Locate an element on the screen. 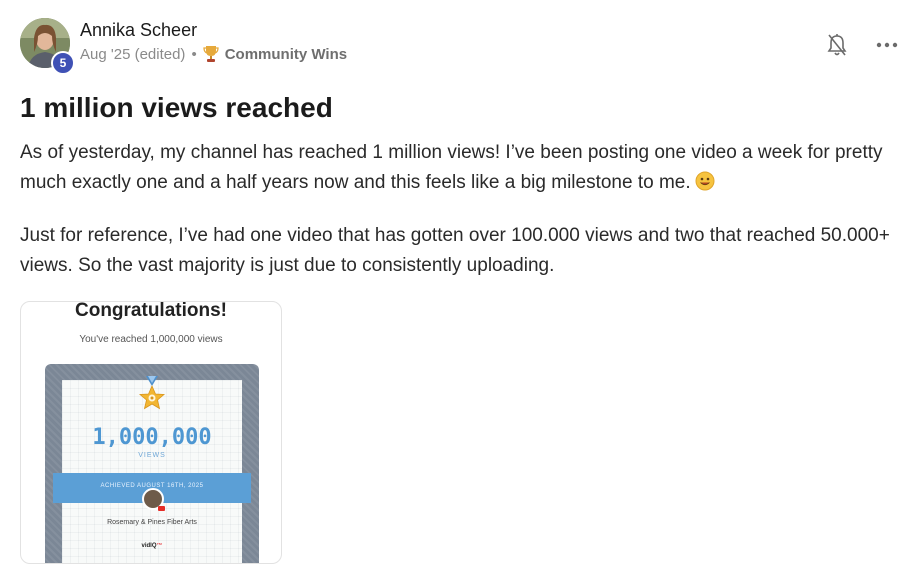  bell-off-icon is located at coordinates (837, 45).